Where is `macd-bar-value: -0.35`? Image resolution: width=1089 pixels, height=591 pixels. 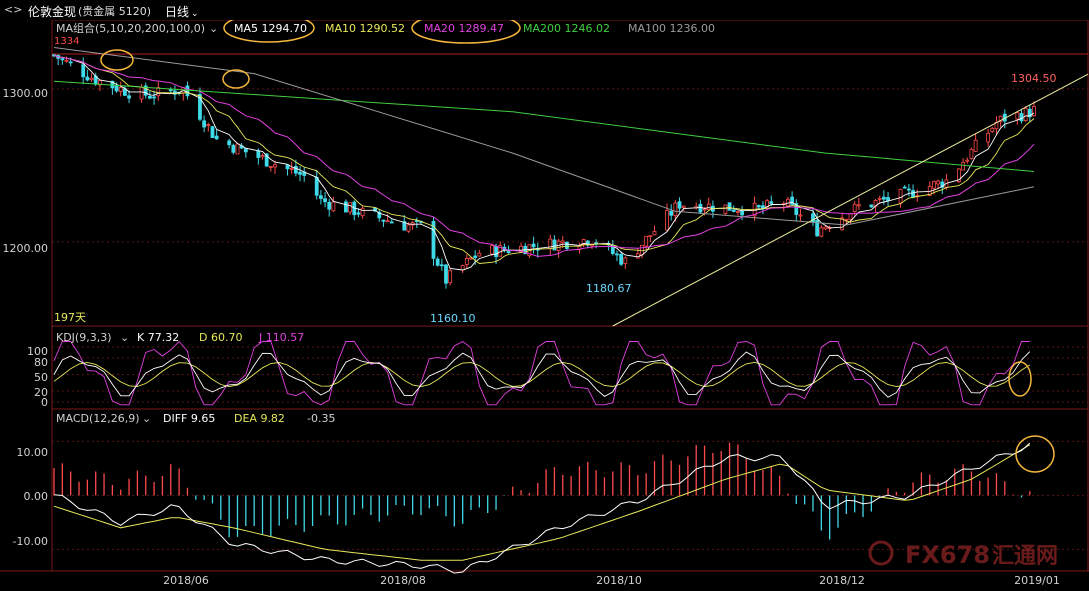
macd-bar-value: -0.35 is located at coordinates (321, 418).